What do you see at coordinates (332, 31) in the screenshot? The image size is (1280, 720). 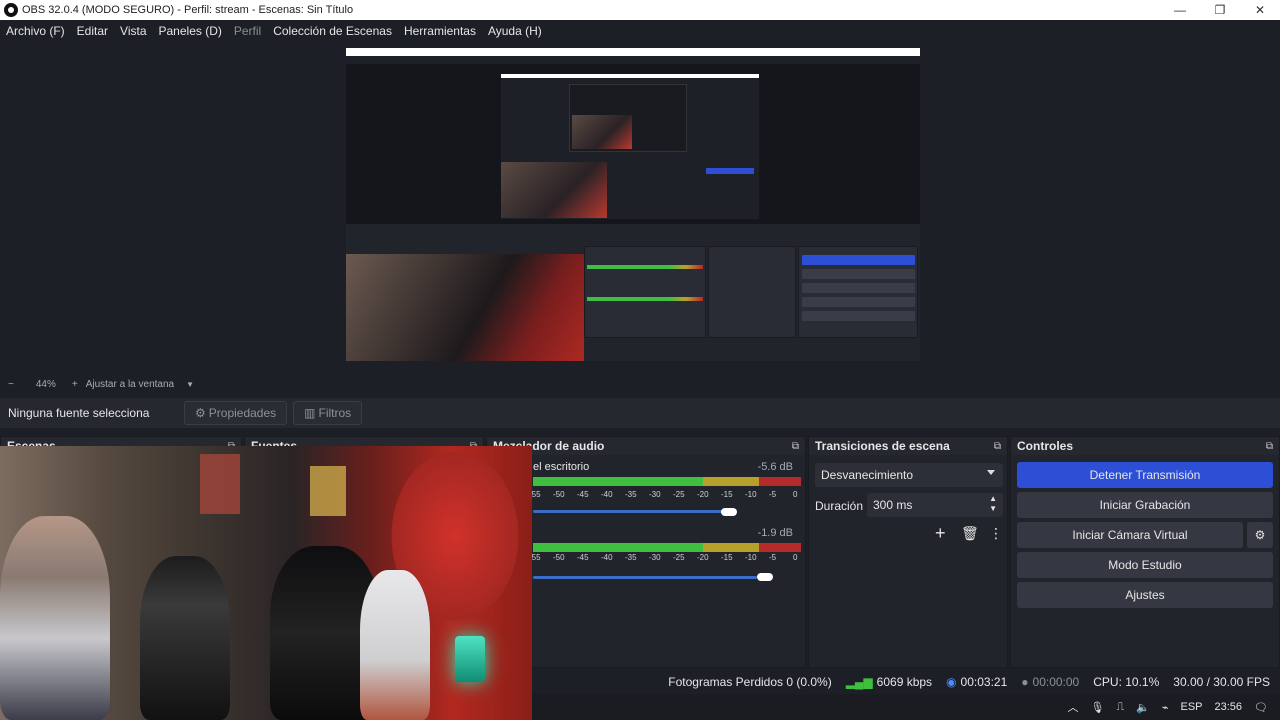 I see `menu-scene-collection: Colección de Escenas` at bounding box center [332, 31].